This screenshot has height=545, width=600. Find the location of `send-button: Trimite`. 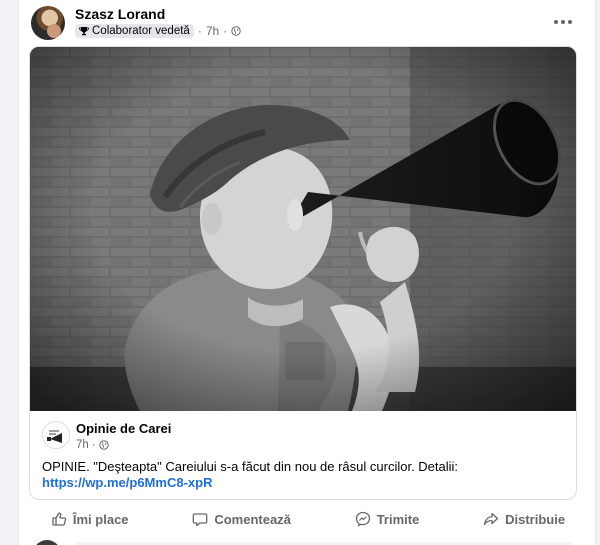

send-button: Trimite is located at coordinates (387, 519).